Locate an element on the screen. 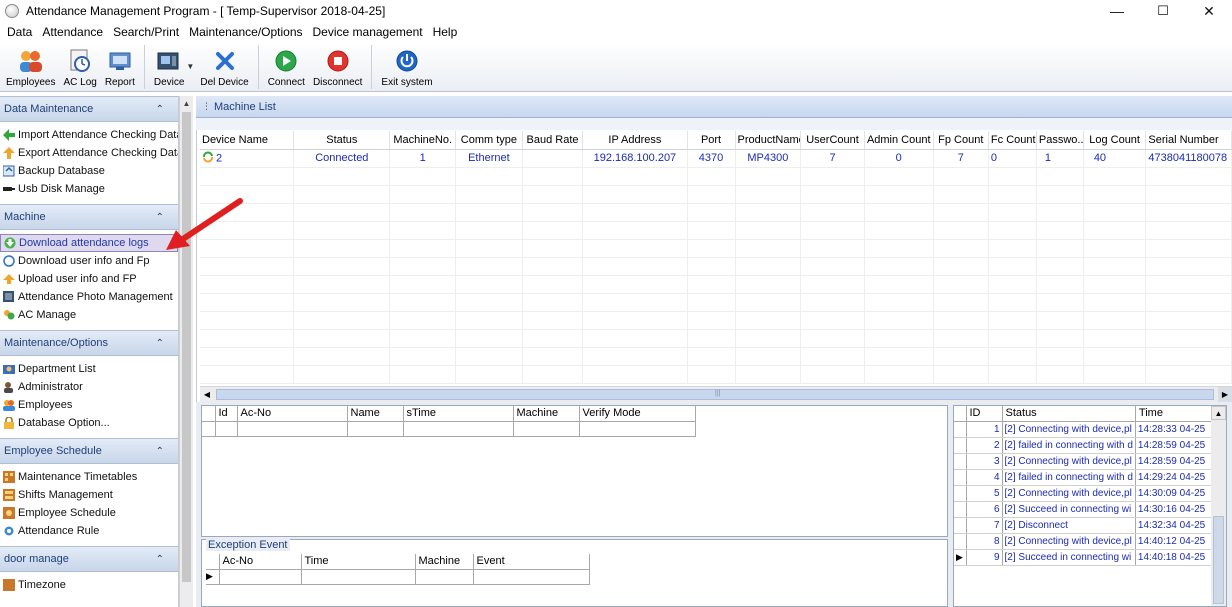 The width and height of the screenshot is (1232, 607). col-id: ID is located at coordinates (984, 414).